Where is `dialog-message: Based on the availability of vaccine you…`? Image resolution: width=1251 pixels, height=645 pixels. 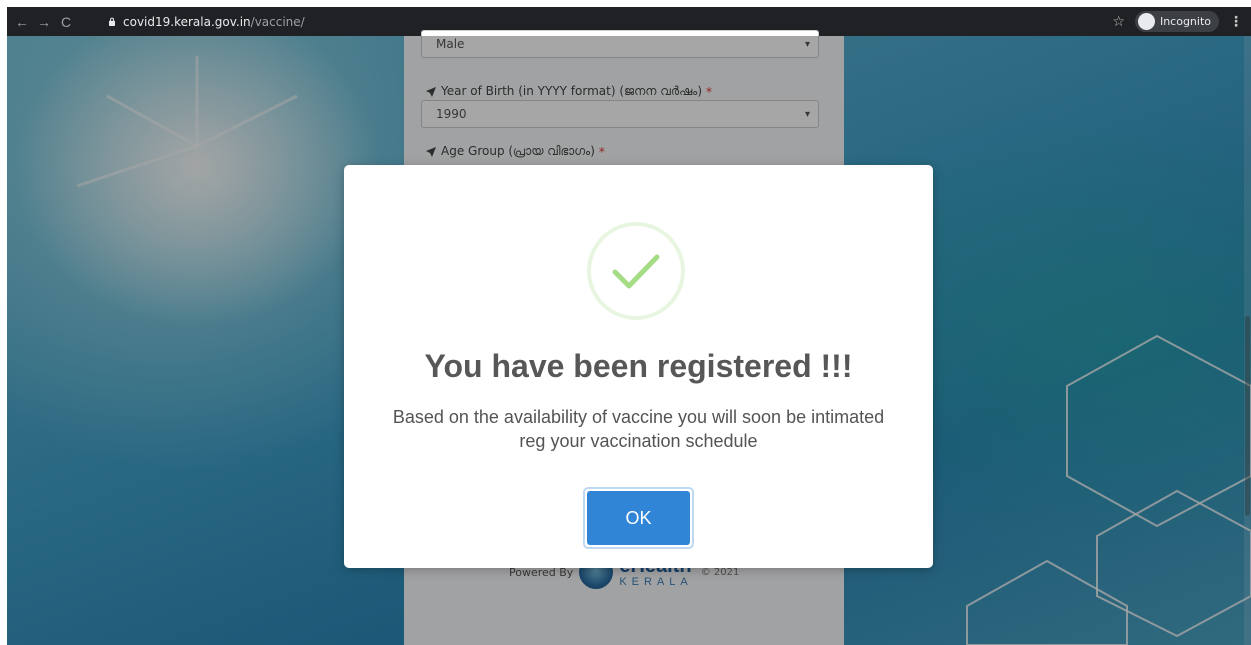
dialog-message: Based on the availability of vaccine you… is located at coordinates (638, 429).